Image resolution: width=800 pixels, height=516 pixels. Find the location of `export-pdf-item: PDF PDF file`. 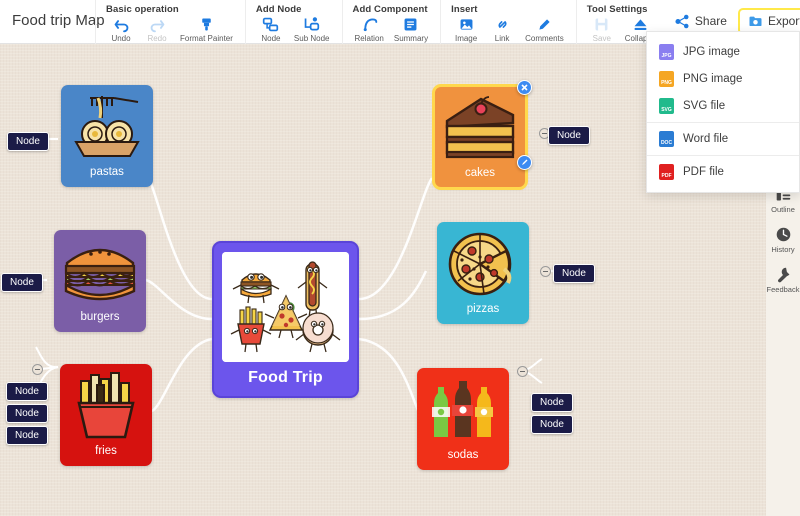

export-pdf-item: PDF PDF file is located at coordinates (723, 172).